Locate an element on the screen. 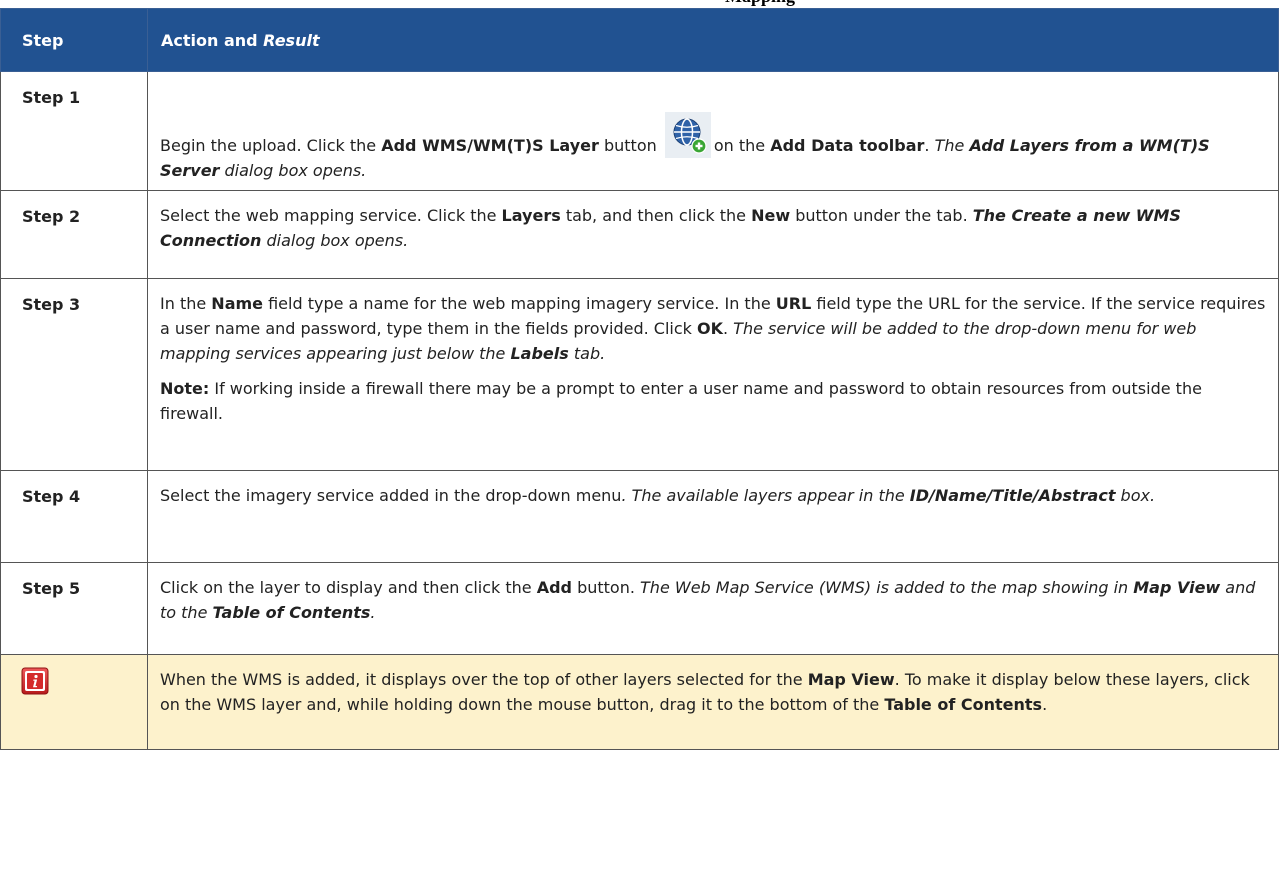 The width and height of the screenshot is (1280, 880). text-run: button under the tab. is located at coordinates (881, 215).